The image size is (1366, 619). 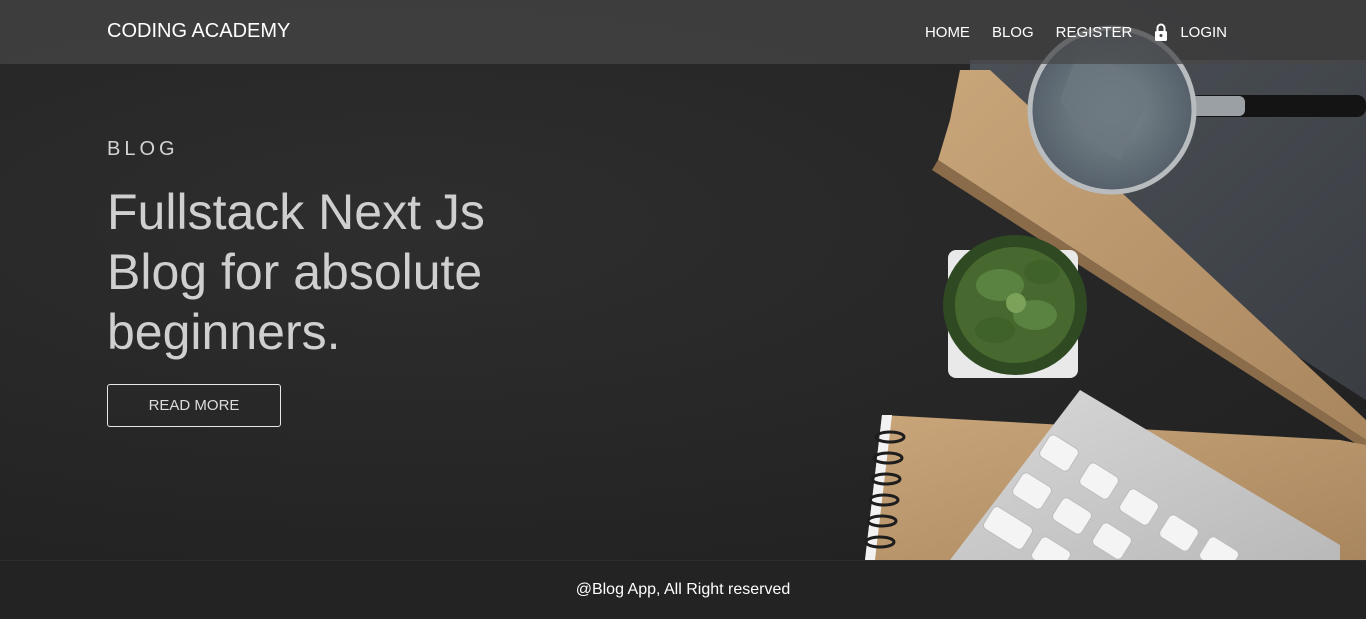 I want to click on navbar: CODING ACADEMY HOME BLOG REGISTER LOGIN, so click(x=683, y=32).